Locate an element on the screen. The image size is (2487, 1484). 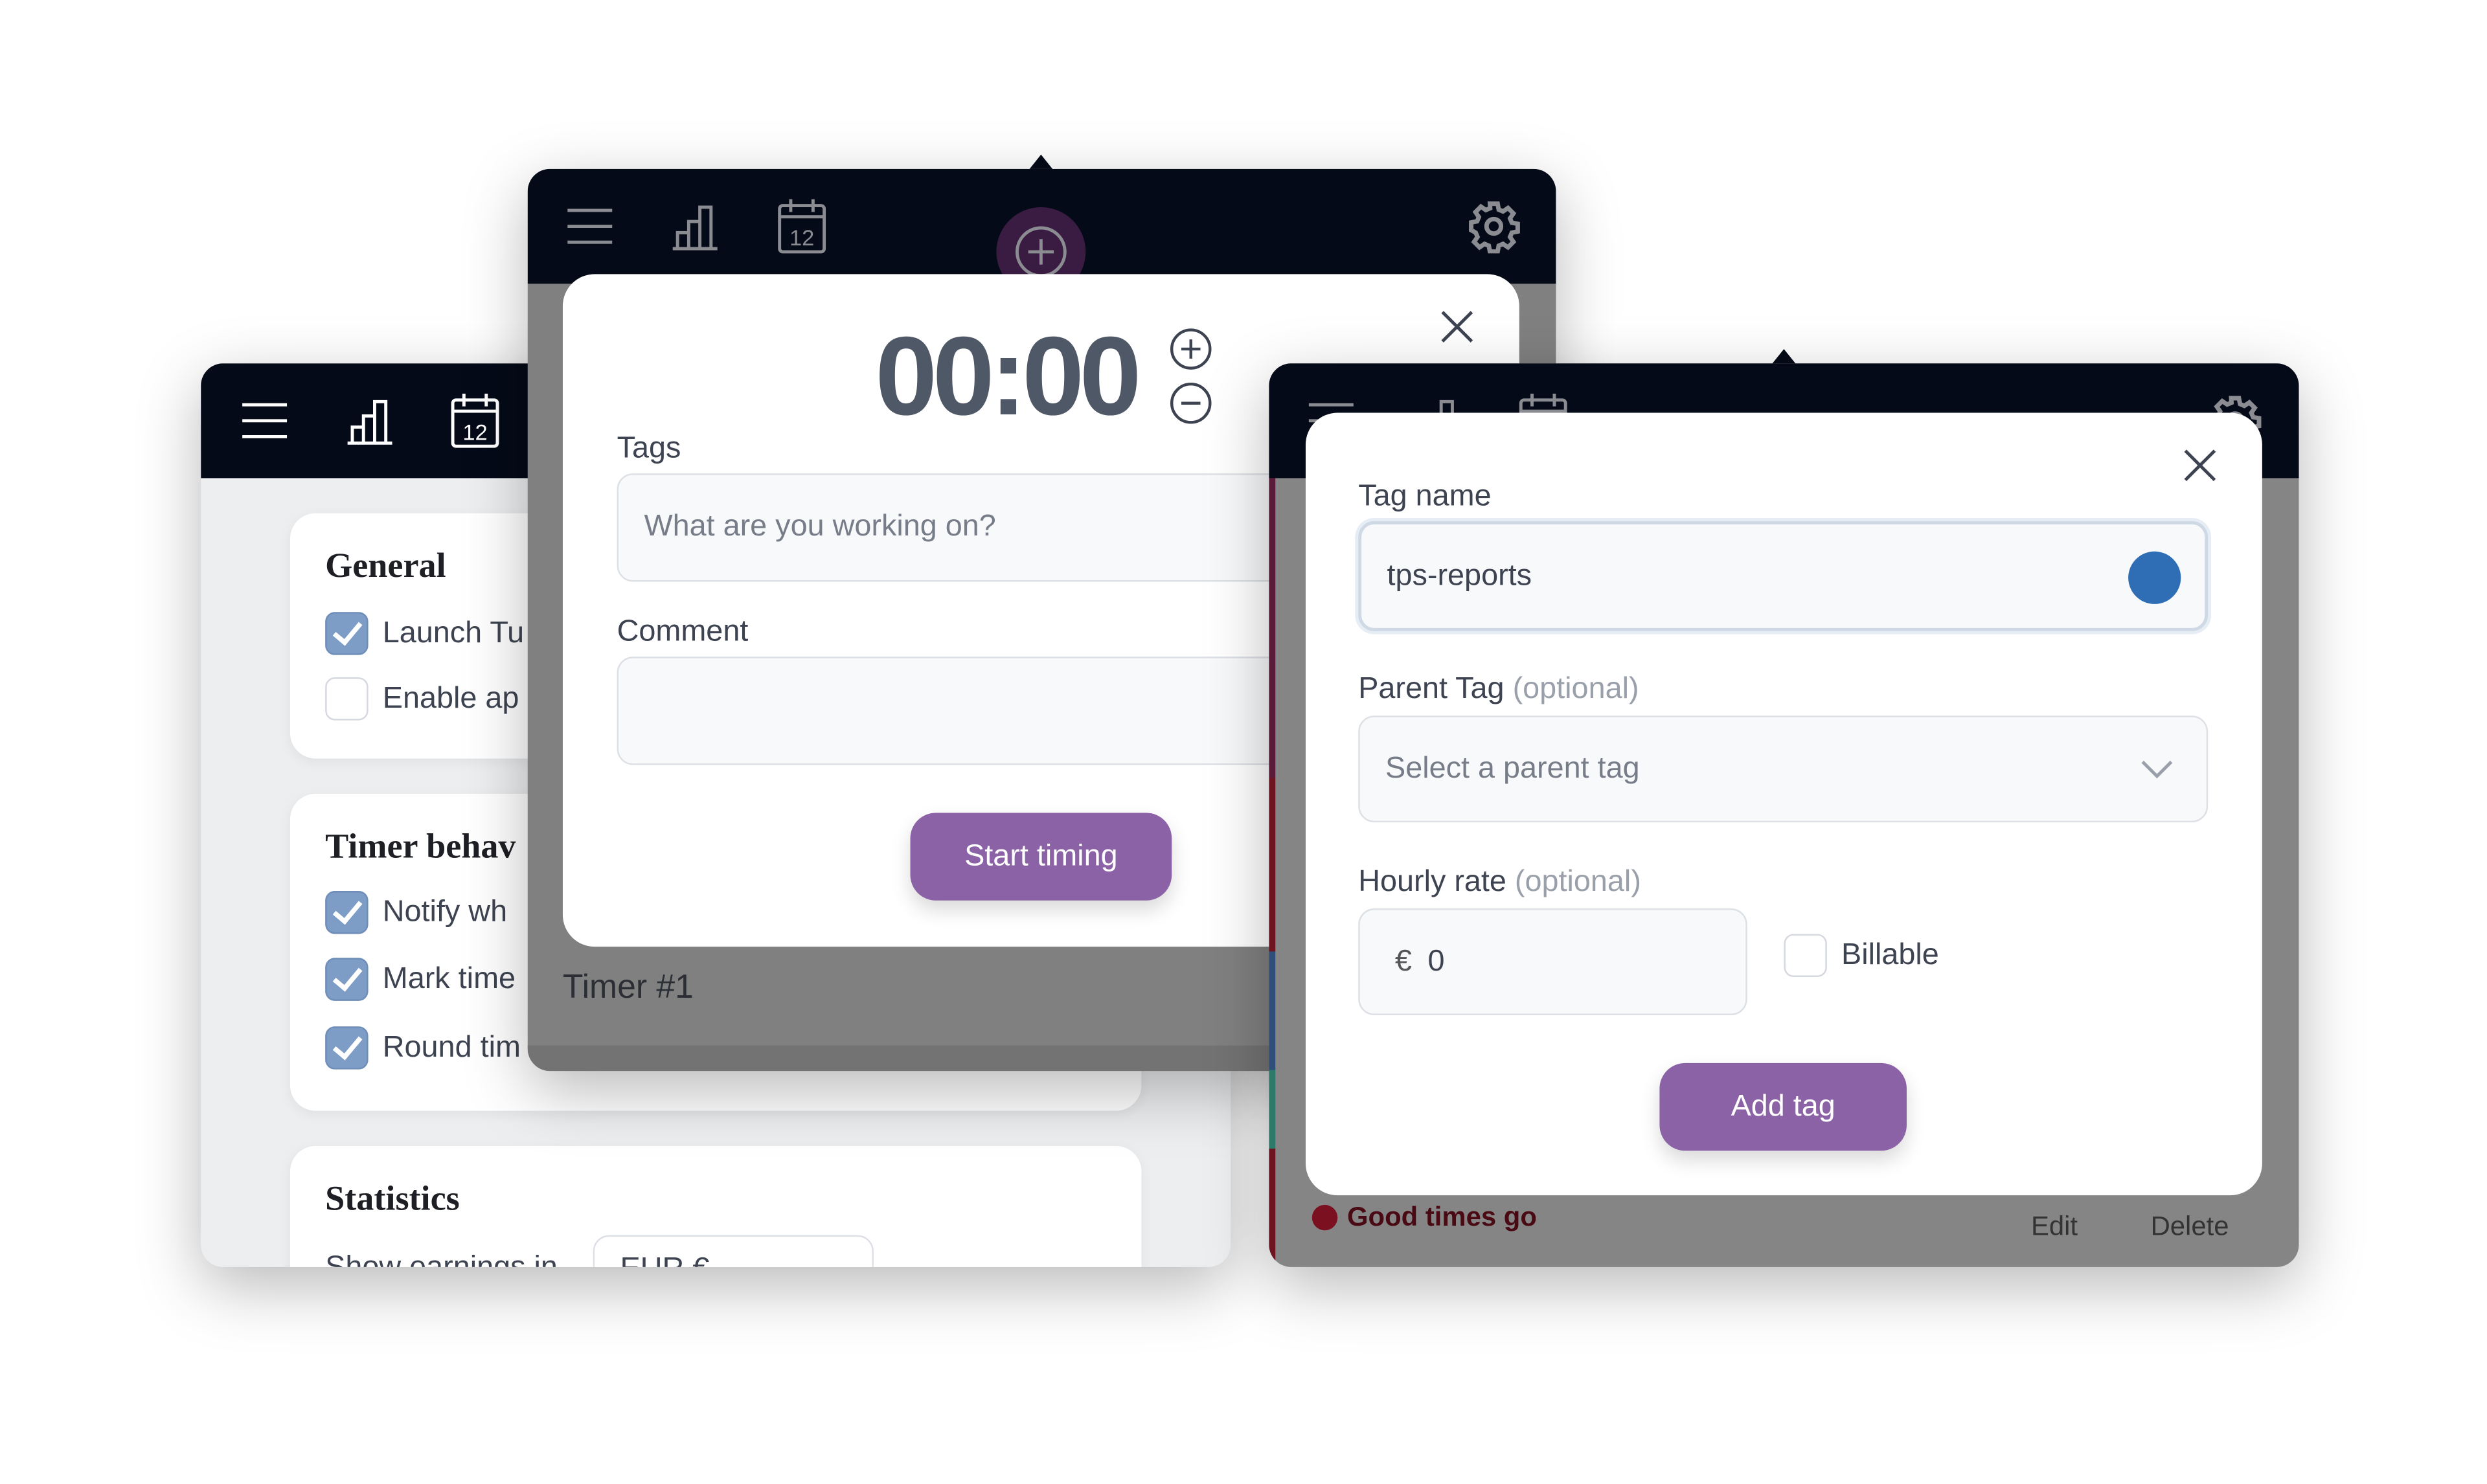
currency-symbol: € is located at coordinates (1403, 961).